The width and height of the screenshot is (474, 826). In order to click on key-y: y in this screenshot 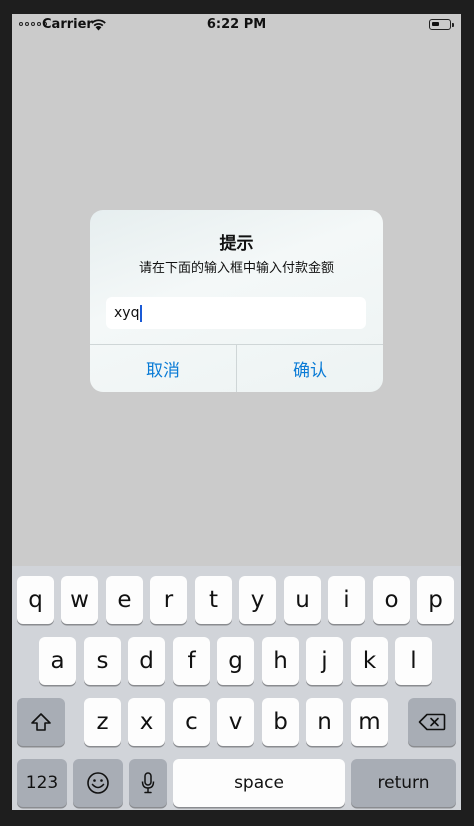, I will do `click(257, 600)`.